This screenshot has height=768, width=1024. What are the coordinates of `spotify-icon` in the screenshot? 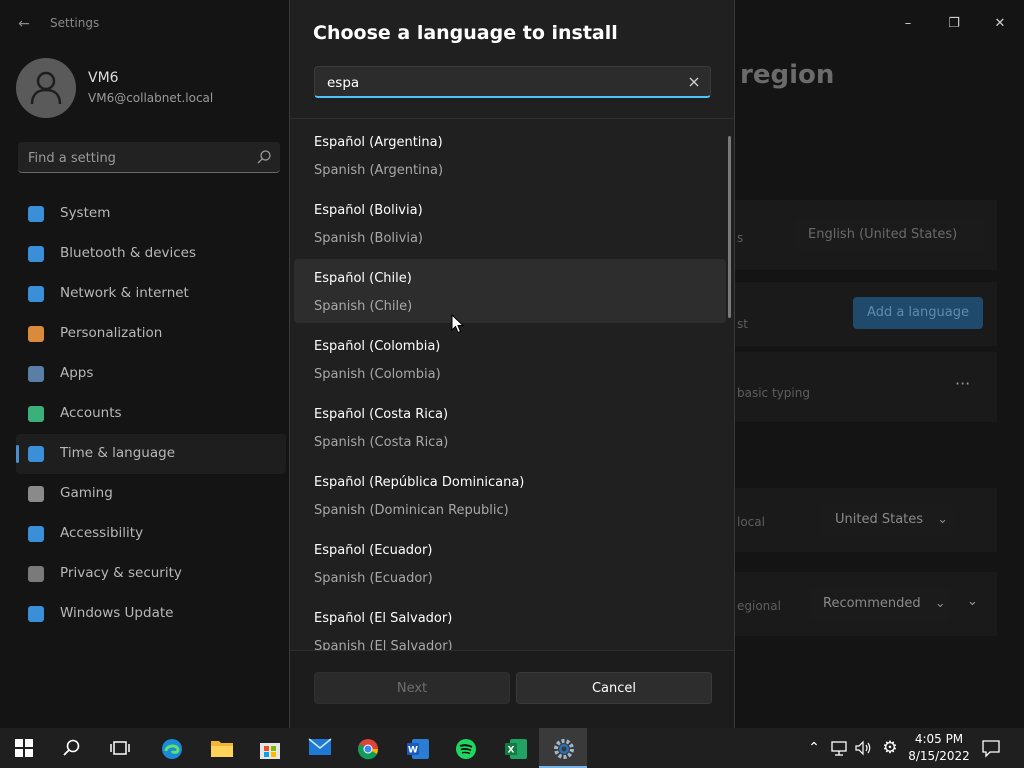 It's located at (466, 749).